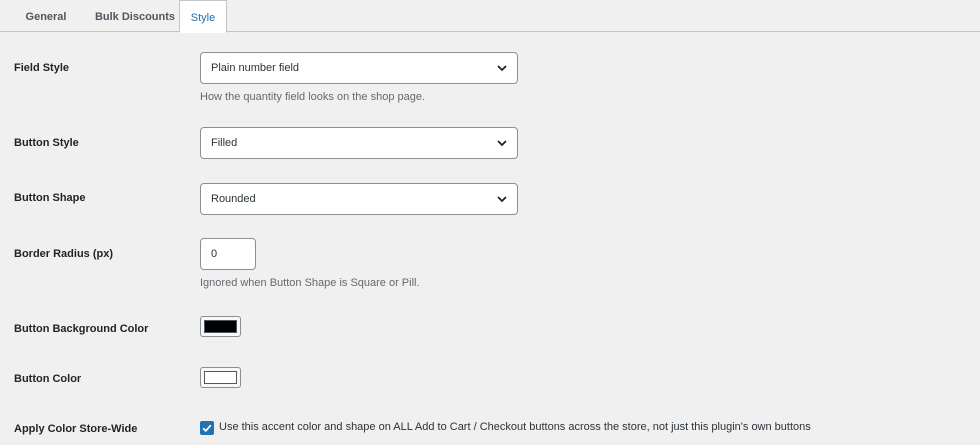 Image resolution: width=980 pixels, height=445 pixels. What do you see at coordinates (224, 143) in the screenshot?
I see `button-style-value: Filled` at bounding box center [224, 143].